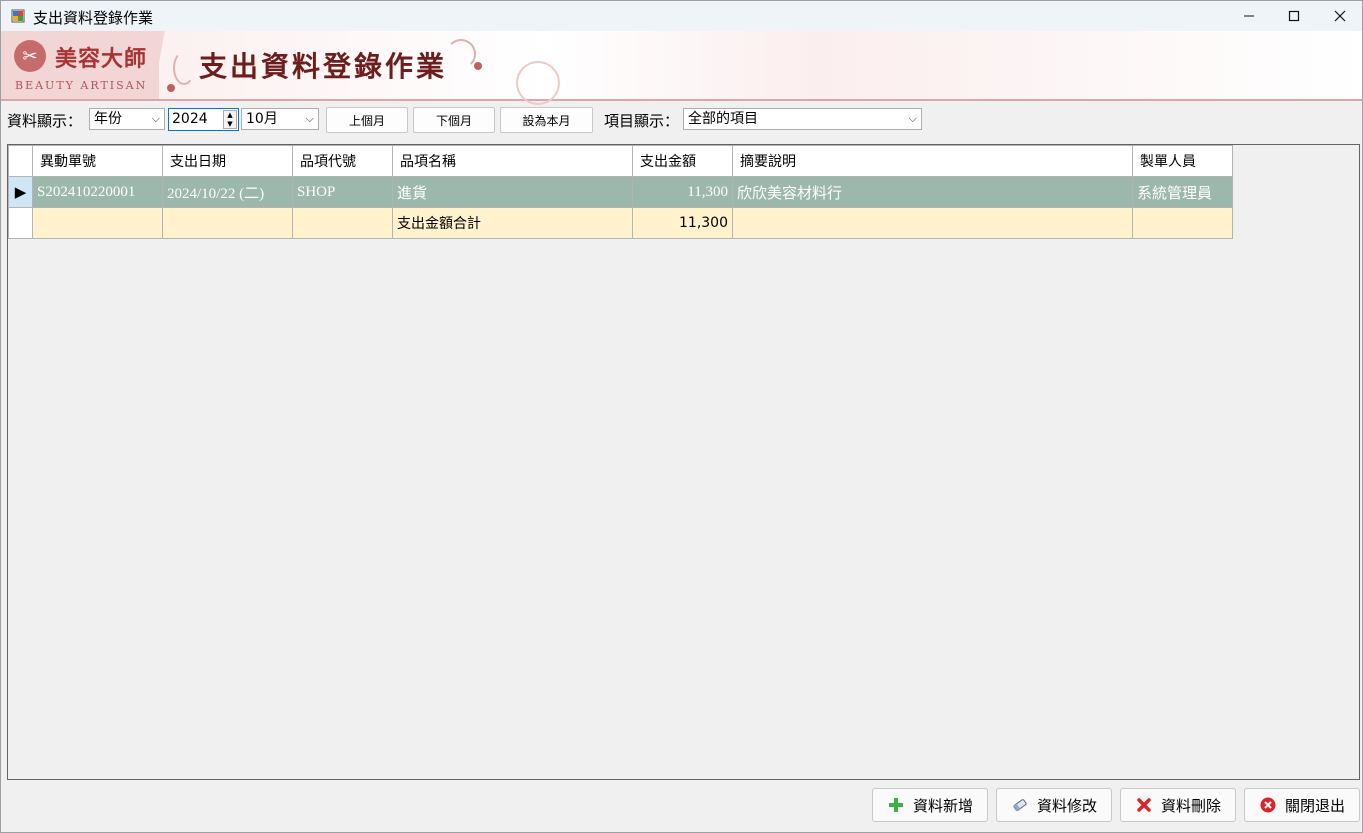 This screenshot has width=1363, height=833. I want to click on scissors-icon: ✂, so click(30, 56).